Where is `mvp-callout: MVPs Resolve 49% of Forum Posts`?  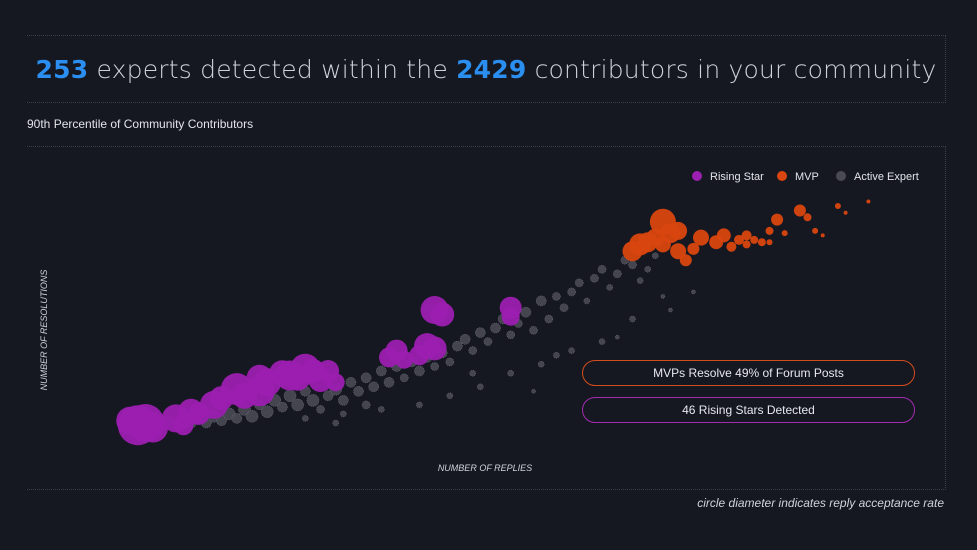
mvp-callout: MVPs Resolve 49% of Forum Posts is located at coordinates (748, 373).